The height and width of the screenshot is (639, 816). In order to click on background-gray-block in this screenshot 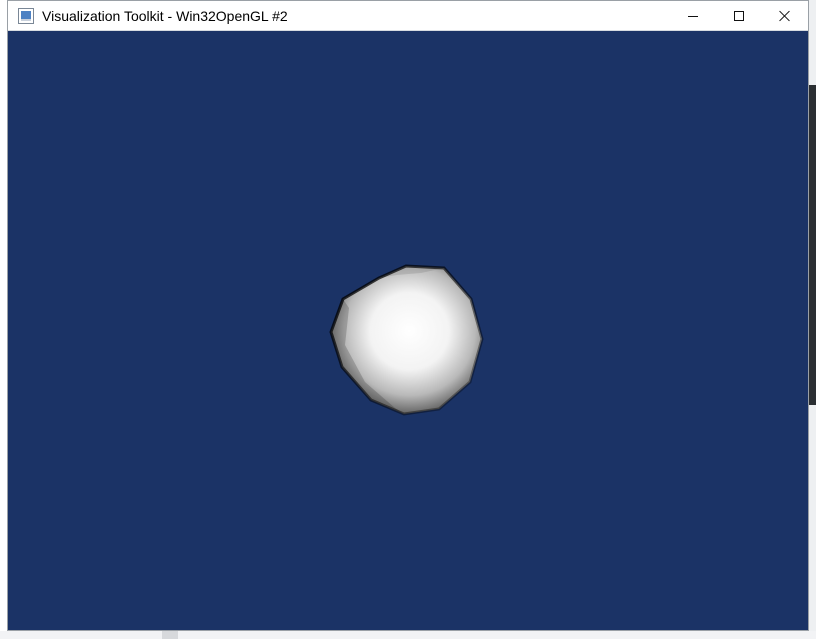, I will do `click(170, 635)`.